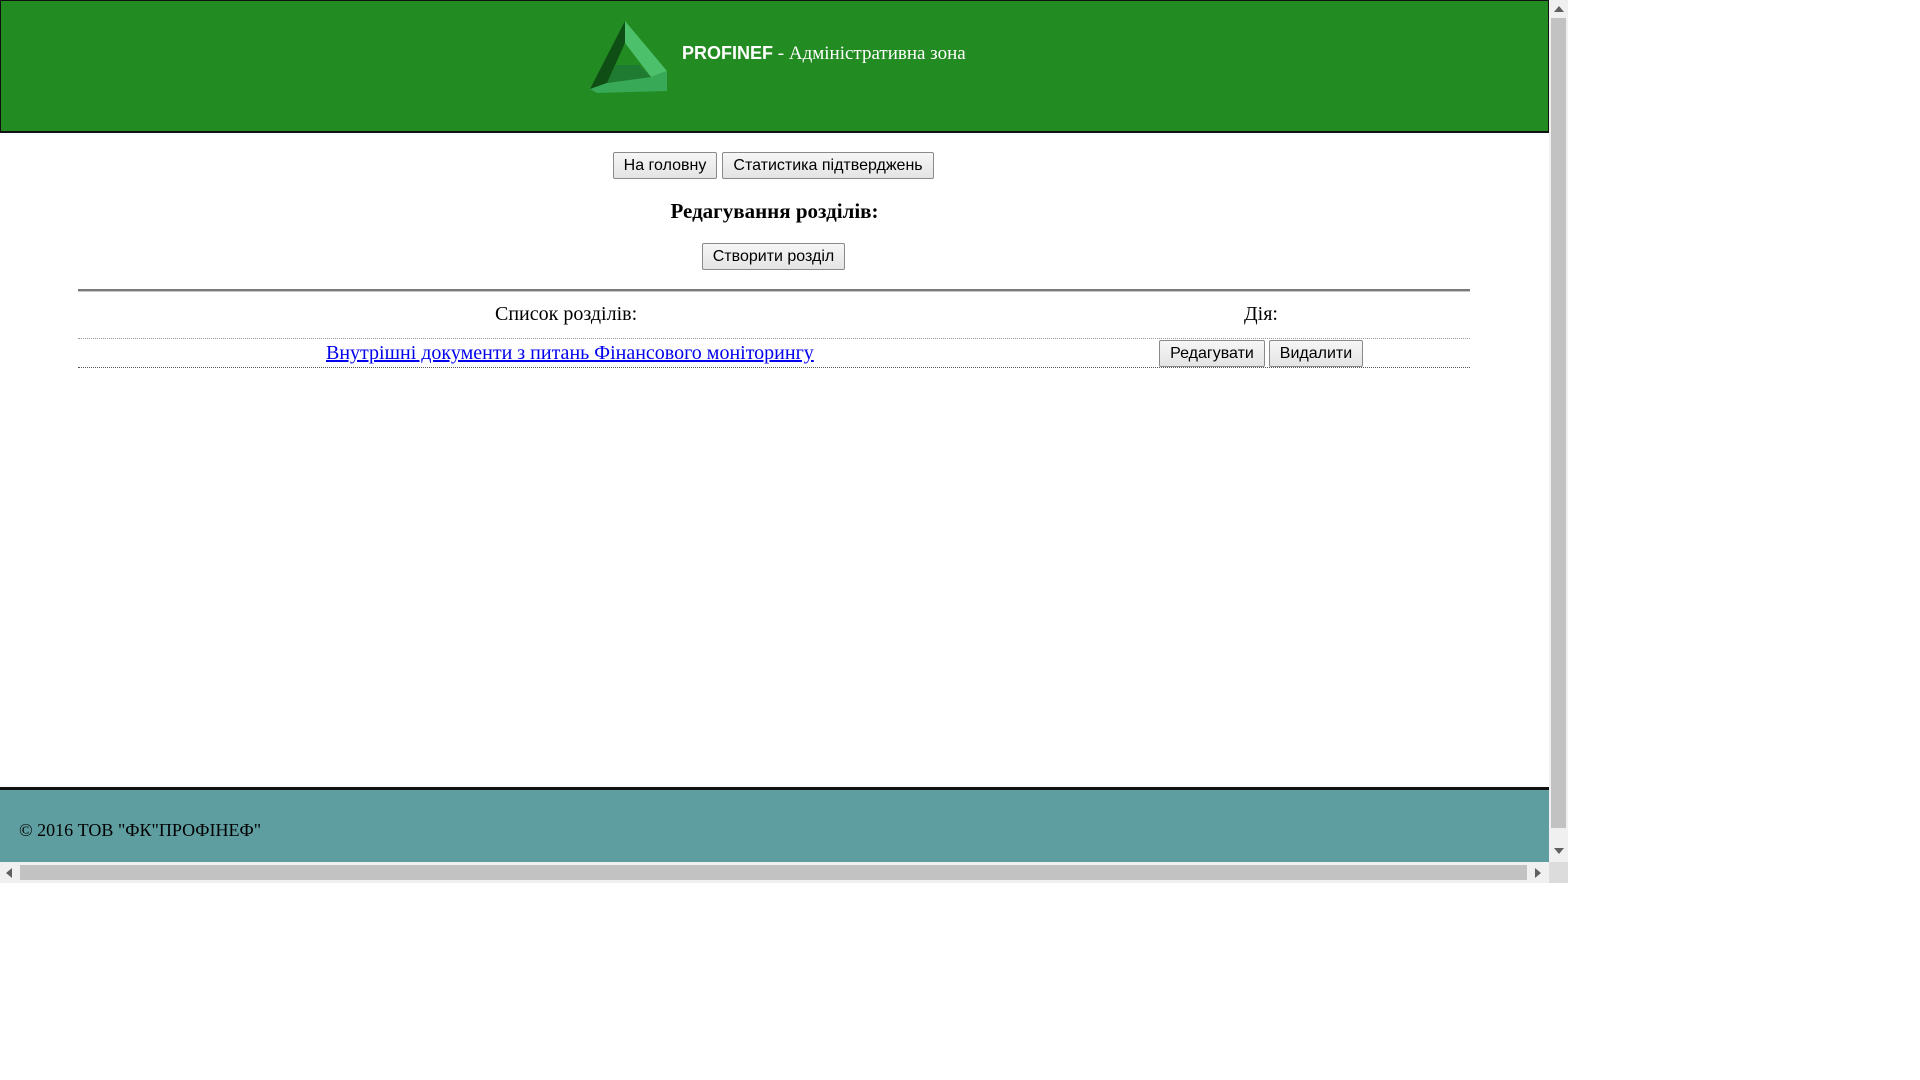 The width and height of the screenshot is (1920, 1080). I want to click on site-footer: © 2016 ТОВ "ФК"ПРОФІНЕФ", so click(774, 824).